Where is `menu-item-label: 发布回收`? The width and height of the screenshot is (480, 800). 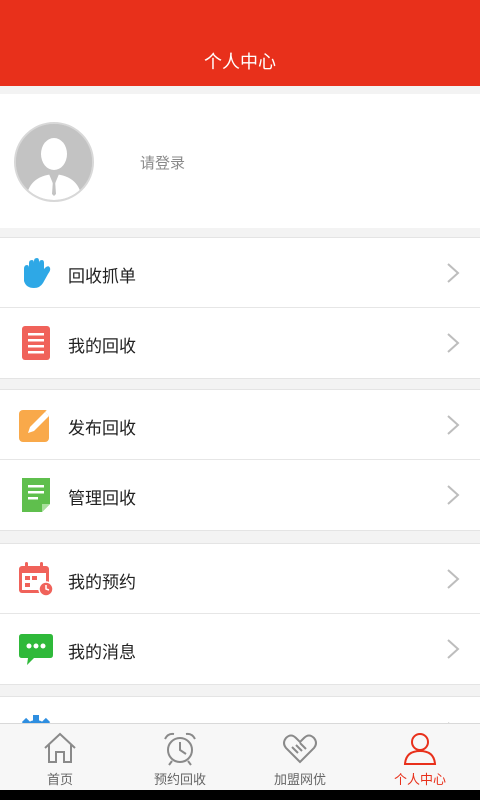 menu-item-label: 发布回收 is located at coordinates (102, 429).